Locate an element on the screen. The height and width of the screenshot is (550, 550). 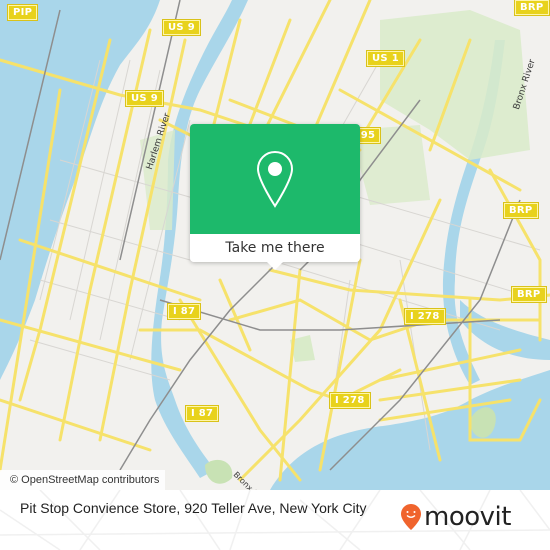
moovit-pin-icon is located at coordinates (411, 517).